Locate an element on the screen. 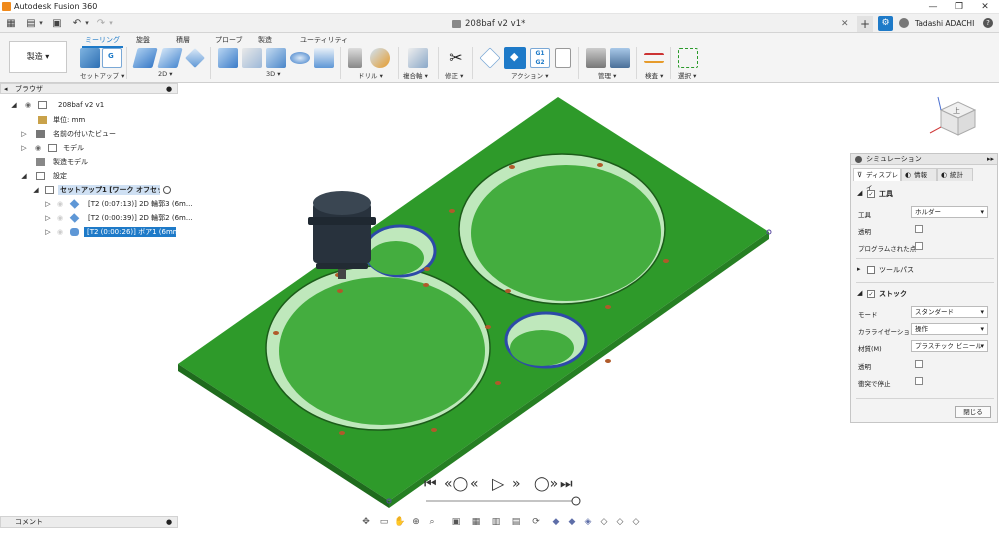 The image size is (999, 539). go-to-end-button: ⏭ is located at coordinates (566, 484).